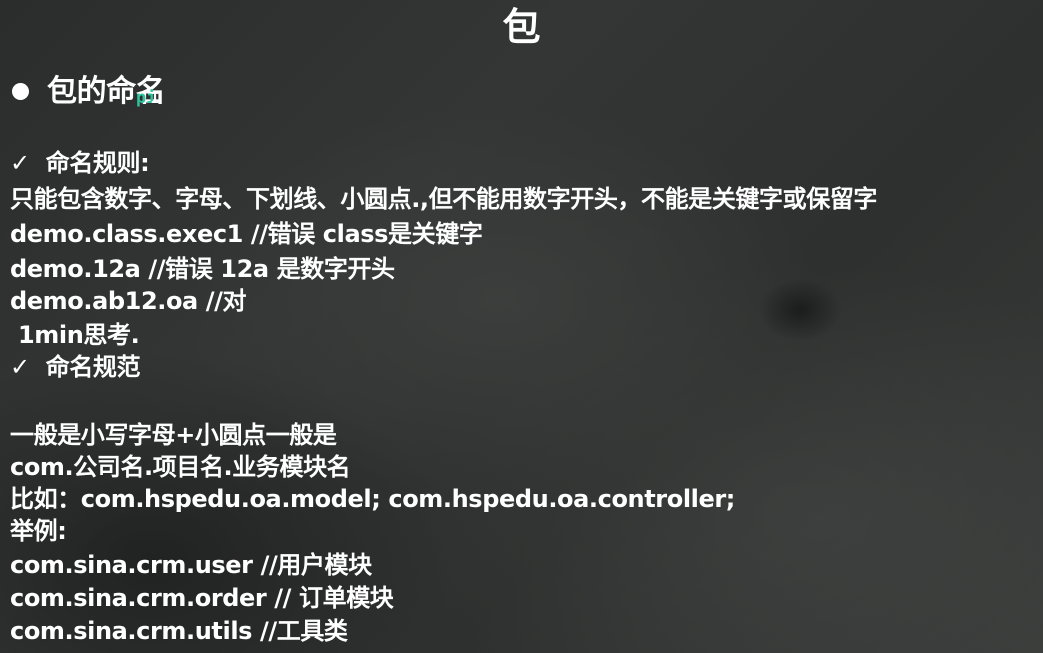  I want to click on conventions-line: 一般是小写字母+小圆点一般是, so click(173, 435).